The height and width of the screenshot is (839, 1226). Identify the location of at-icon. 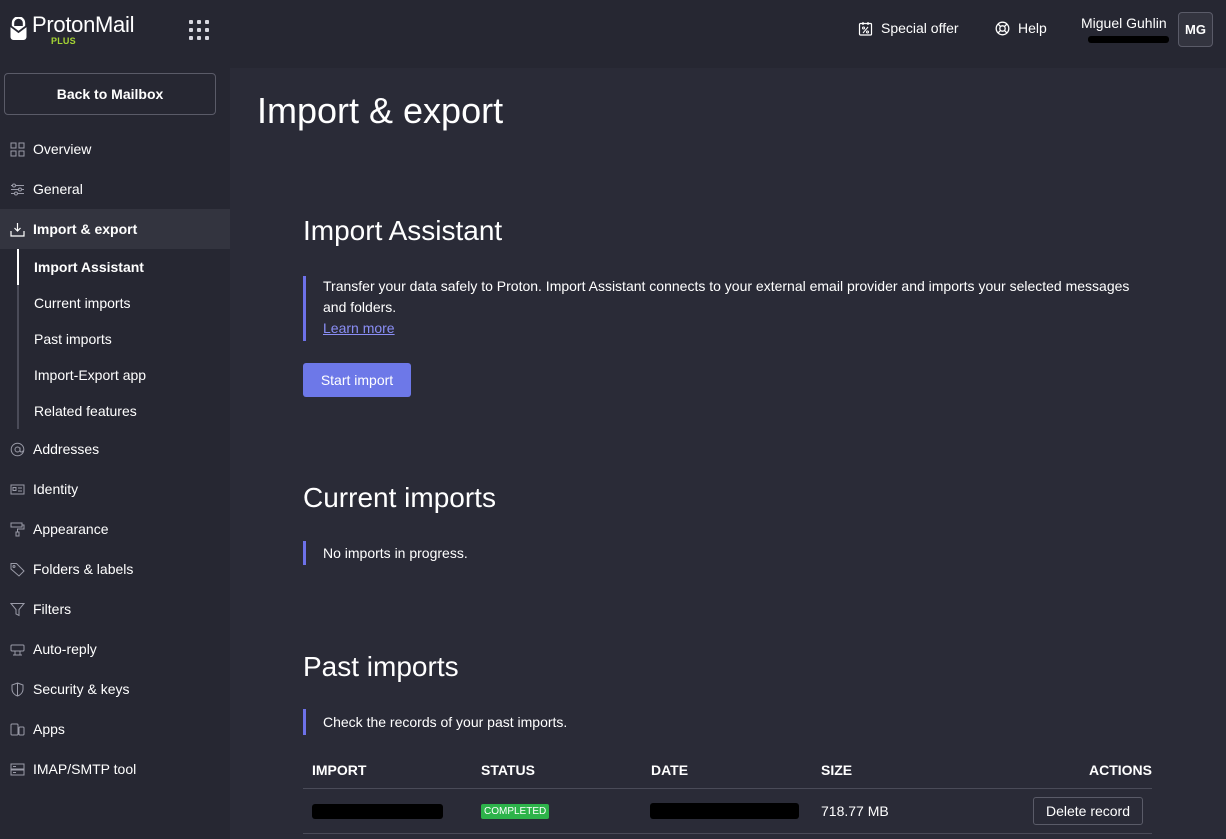
(17, 449).